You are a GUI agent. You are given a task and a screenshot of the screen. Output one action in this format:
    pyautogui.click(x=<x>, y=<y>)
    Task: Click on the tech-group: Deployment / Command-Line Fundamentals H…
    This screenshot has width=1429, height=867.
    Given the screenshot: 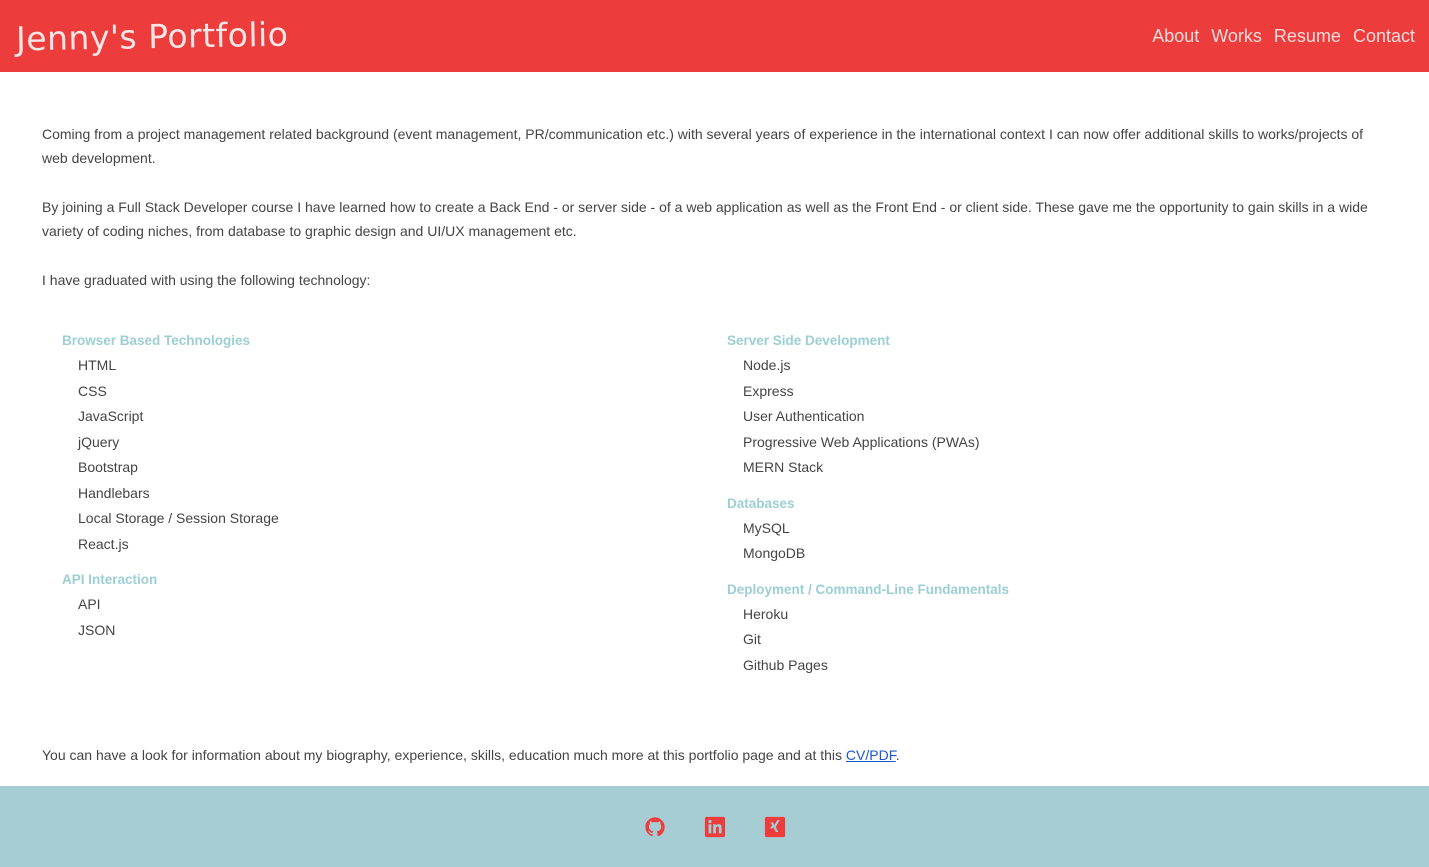 What is the action you would take?
    pyautogui.click(x=1059, y=629)
    